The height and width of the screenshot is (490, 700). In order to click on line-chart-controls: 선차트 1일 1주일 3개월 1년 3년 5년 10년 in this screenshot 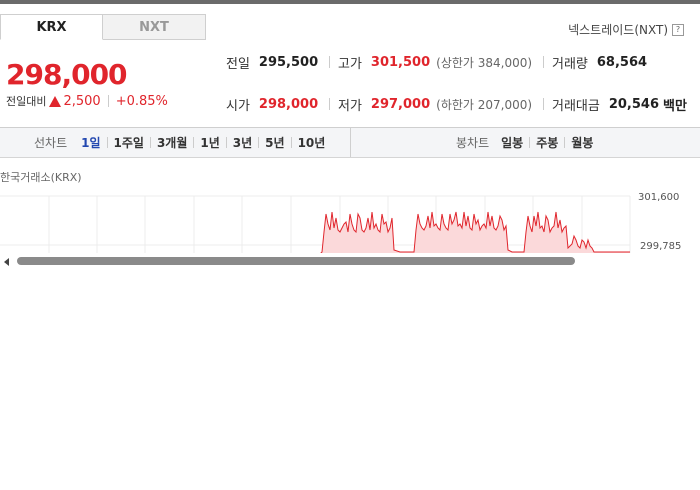, I will do `click(179, 142)`.